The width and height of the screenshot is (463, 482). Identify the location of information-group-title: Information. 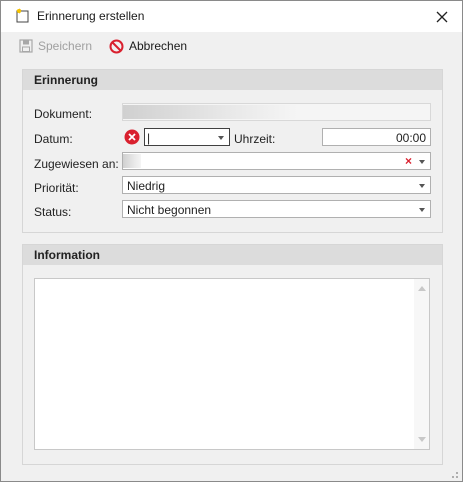
(67, 255).